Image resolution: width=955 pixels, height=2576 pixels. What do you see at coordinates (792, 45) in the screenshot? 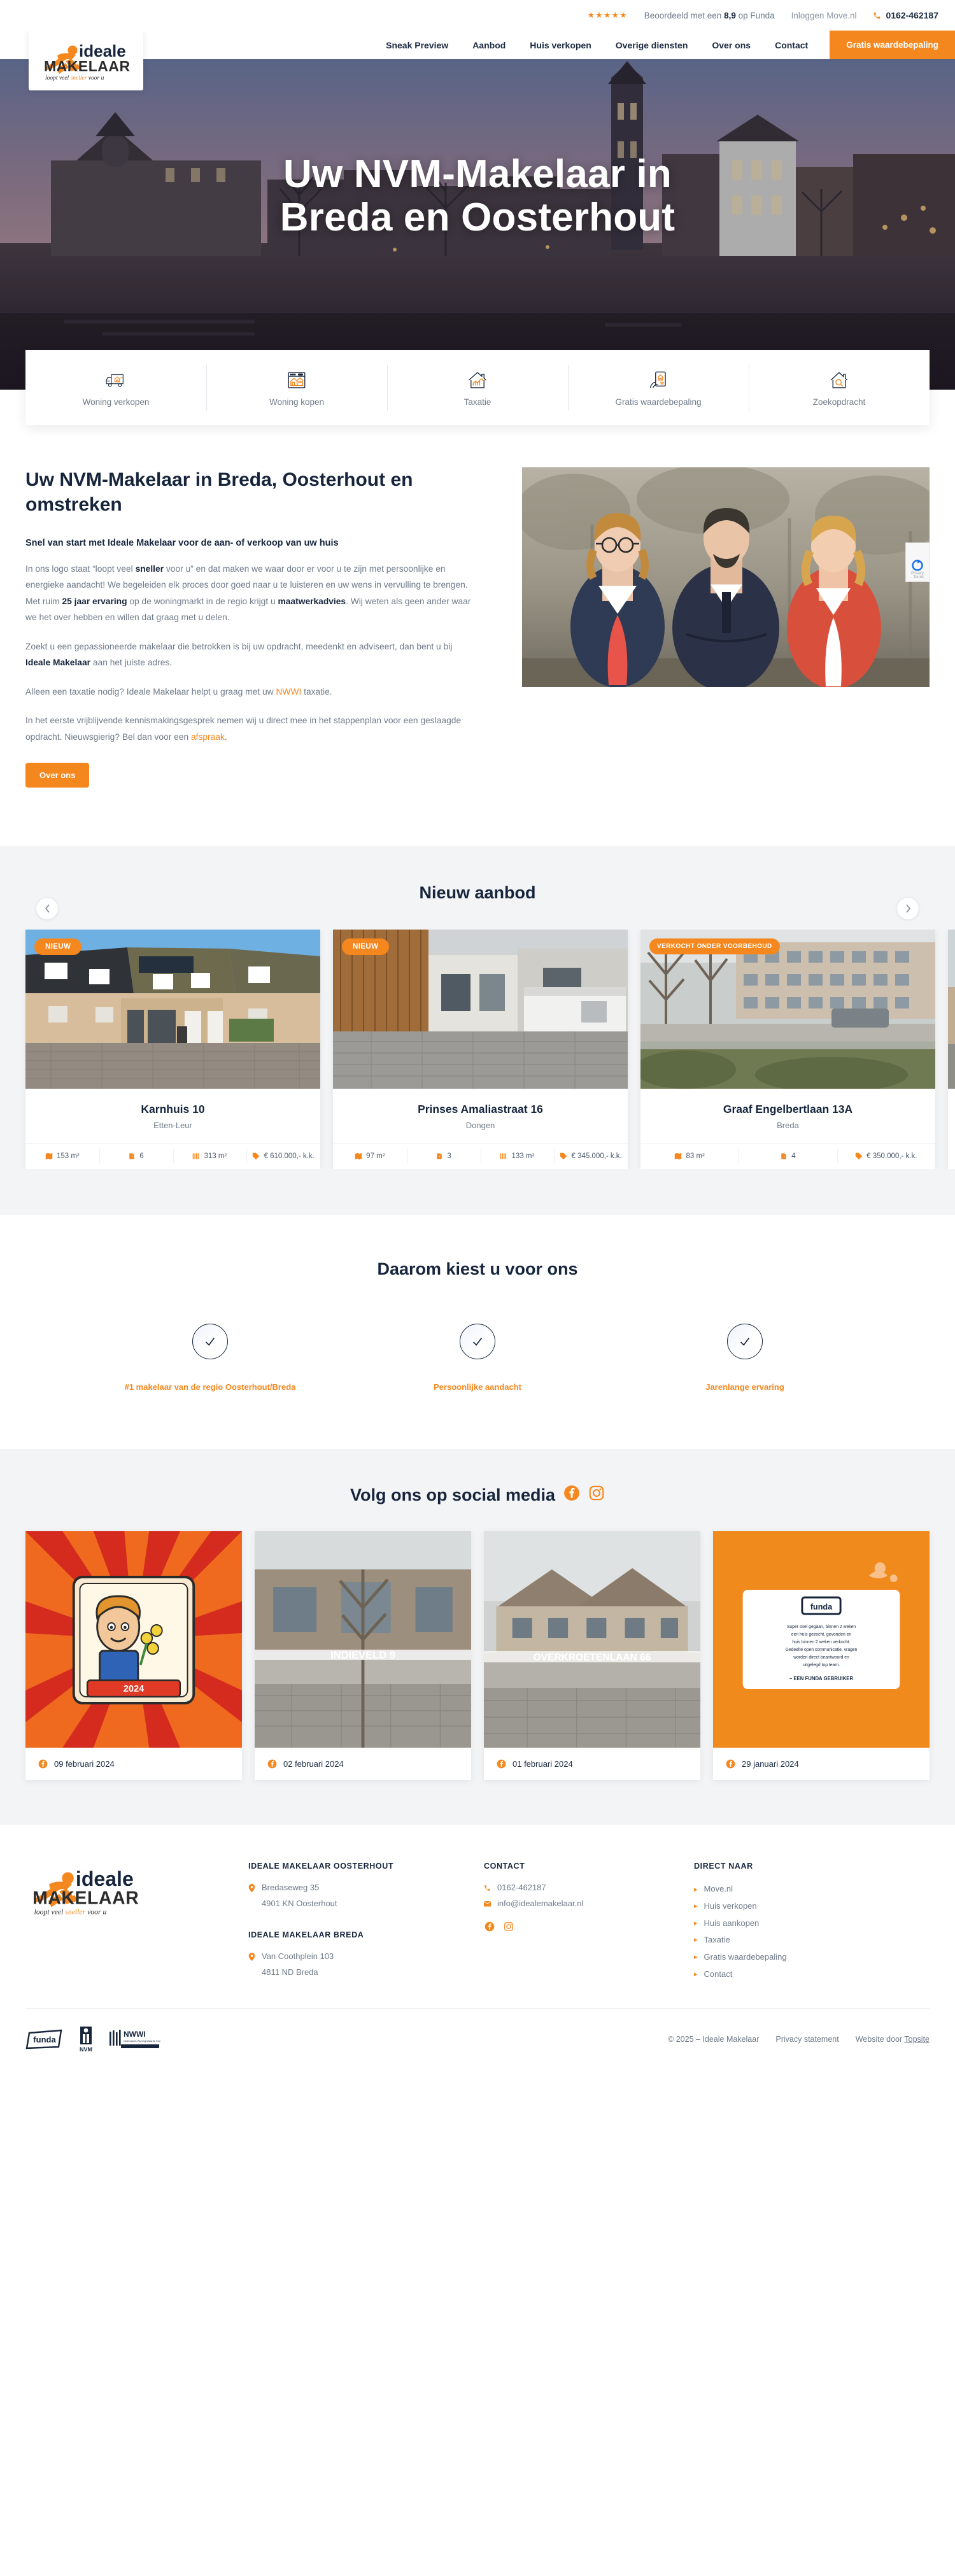
I see `nav-contact: Contact` at bounding box center [792, 45].